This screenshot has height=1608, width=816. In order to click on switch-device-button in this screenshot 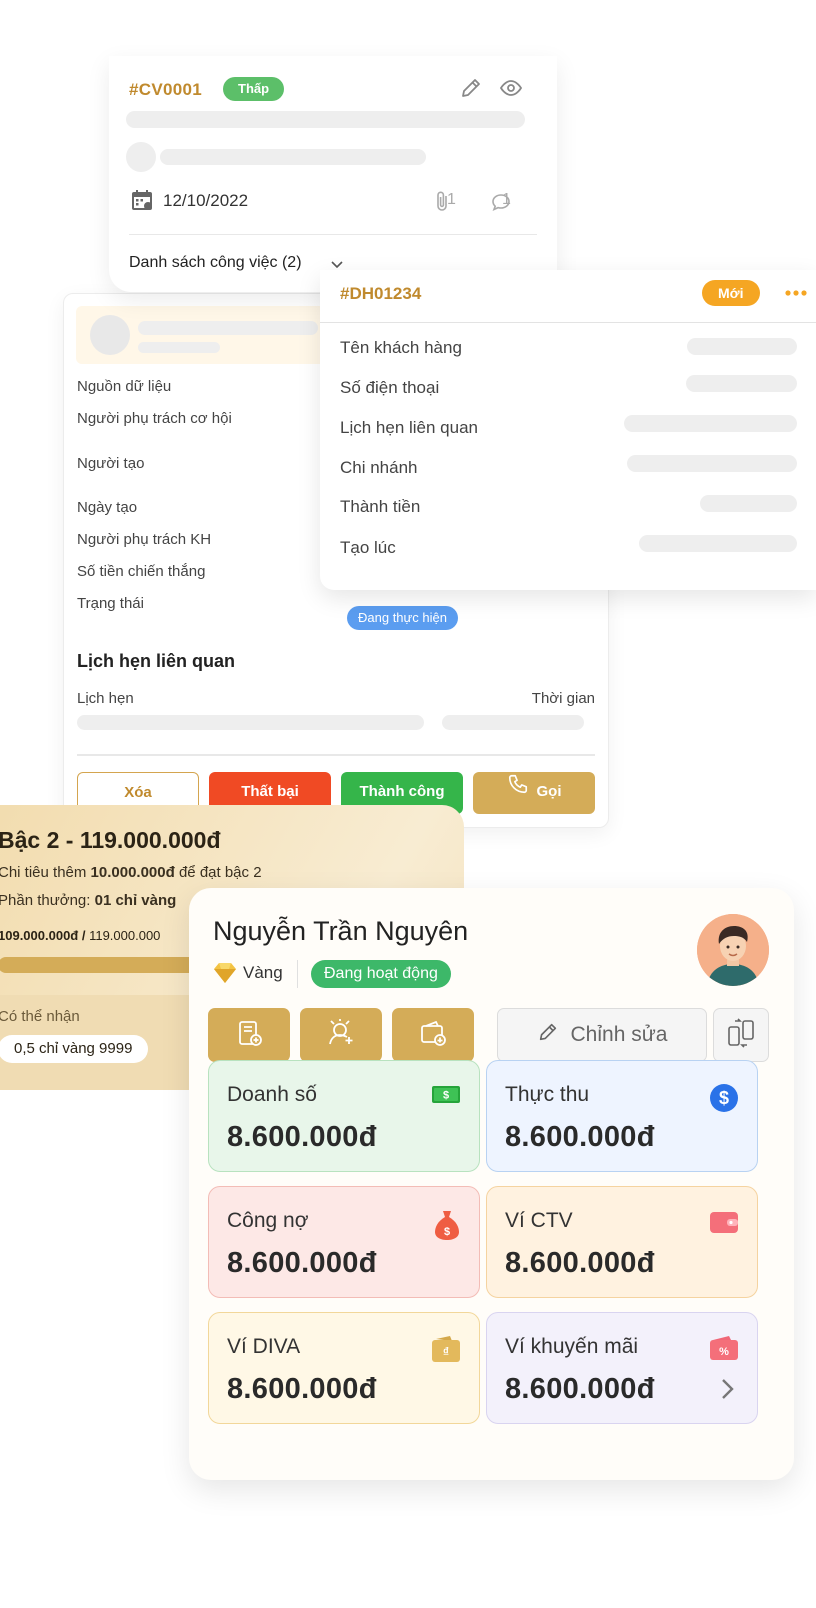, I will do `click(741, 1035)`.